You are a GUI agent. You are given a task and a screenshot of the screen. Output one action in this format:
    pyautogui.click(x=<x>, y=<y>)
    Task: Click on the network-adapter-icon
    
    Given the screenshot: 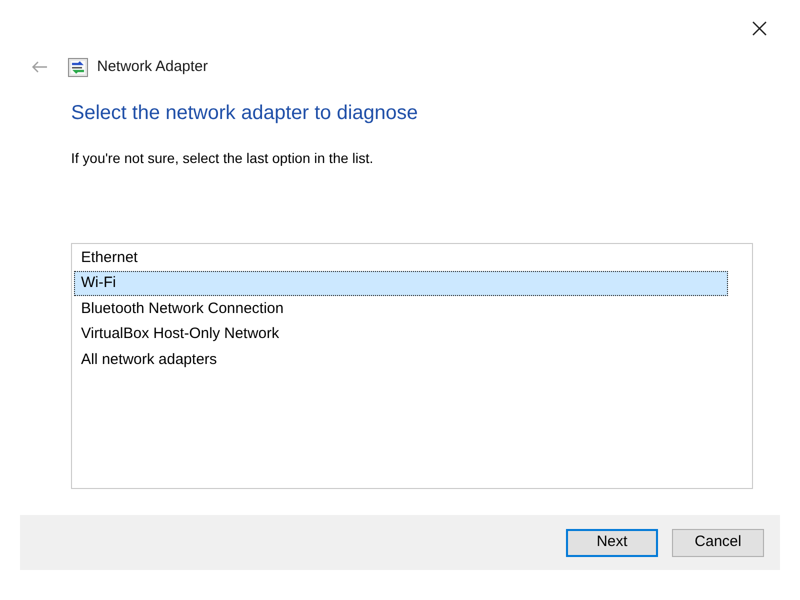 What is the action you would take?
    pyautogui.click(x=78, y=67)
    